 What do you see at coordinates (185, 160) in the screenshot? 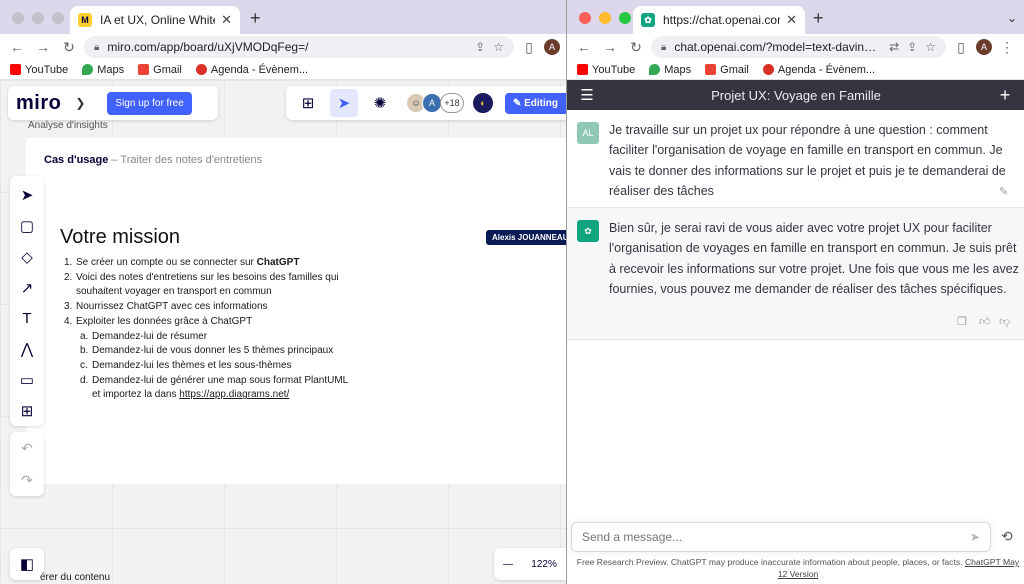
I see `frame-heading-suffix: – Traiter des notes d'entretiens` at bounding box center [185, 160].